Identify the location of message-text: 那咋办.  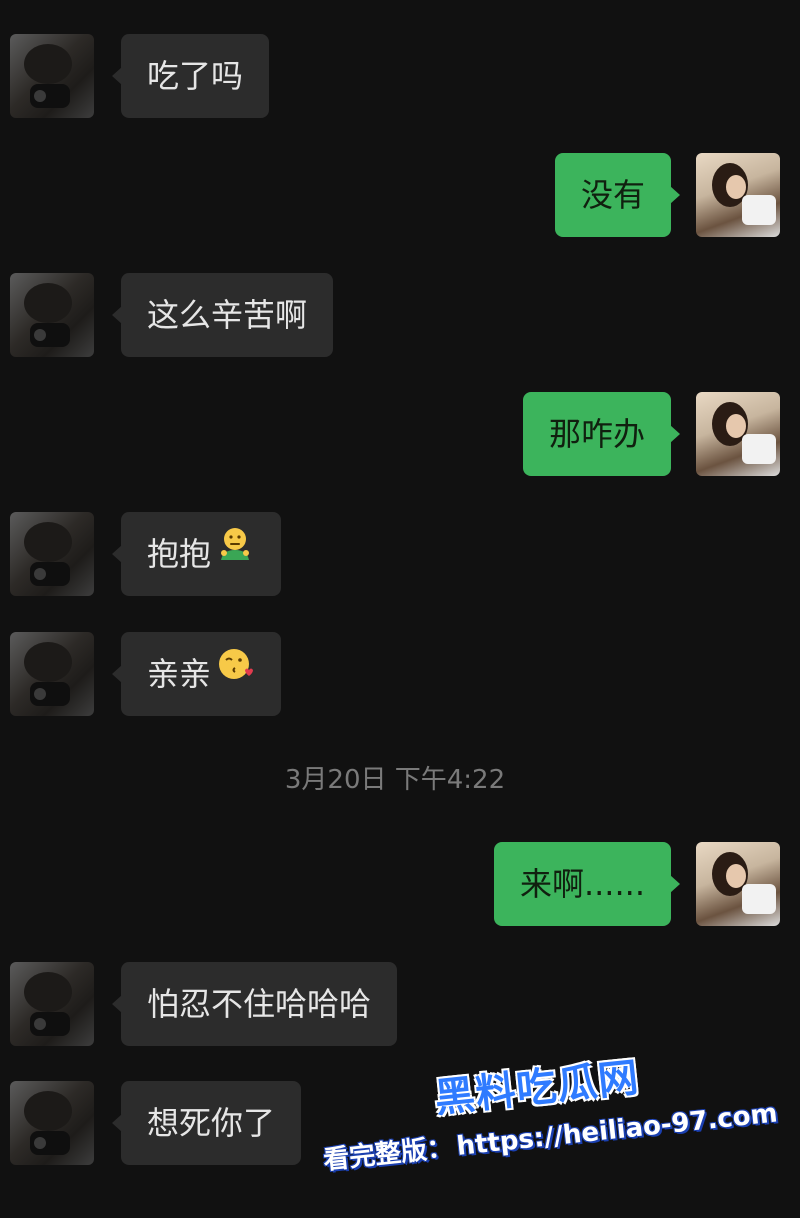
(596, 434).